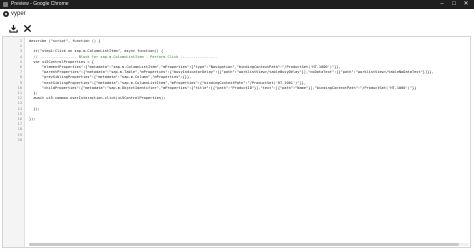 Image resolution: width=474 pixels, height=252 pixels. Describe the element at coordinates (244, 244) in the screenshot. I see `scrollbar-thumb` at that location.